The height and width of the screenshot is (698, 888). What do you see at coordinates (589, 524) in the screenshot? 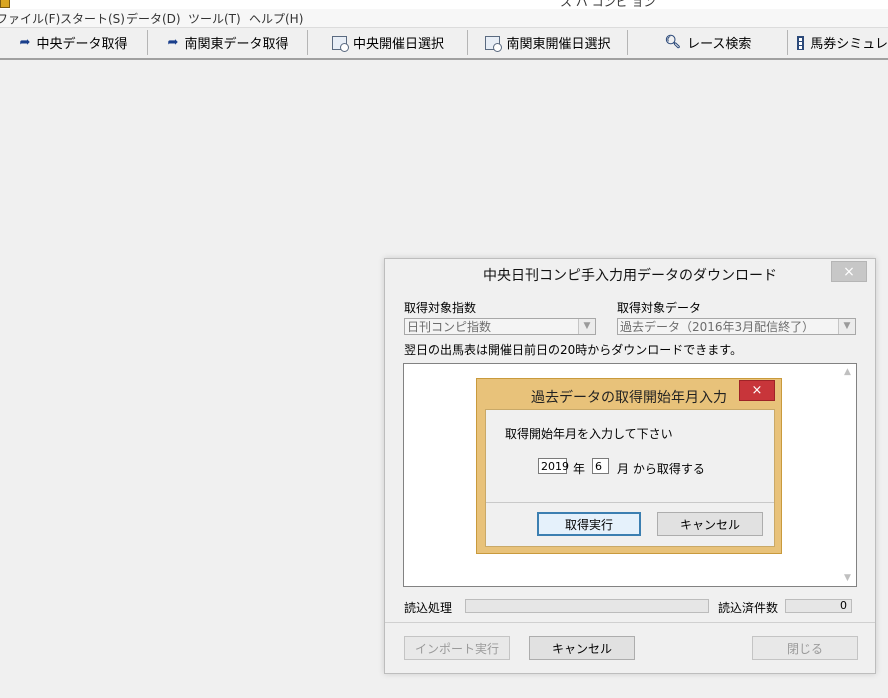
I see `fetch-execute-button: 取得実行` at bounding box center [589, 524].